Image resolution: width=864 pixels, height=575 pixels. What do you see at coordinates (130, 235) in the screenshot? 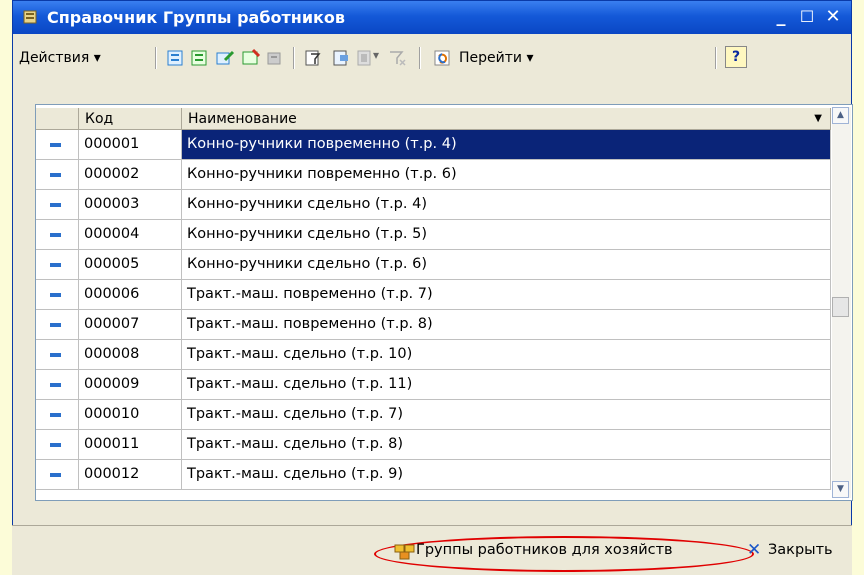
I see `code-cell: 000004` at bounding box center [130, 235].